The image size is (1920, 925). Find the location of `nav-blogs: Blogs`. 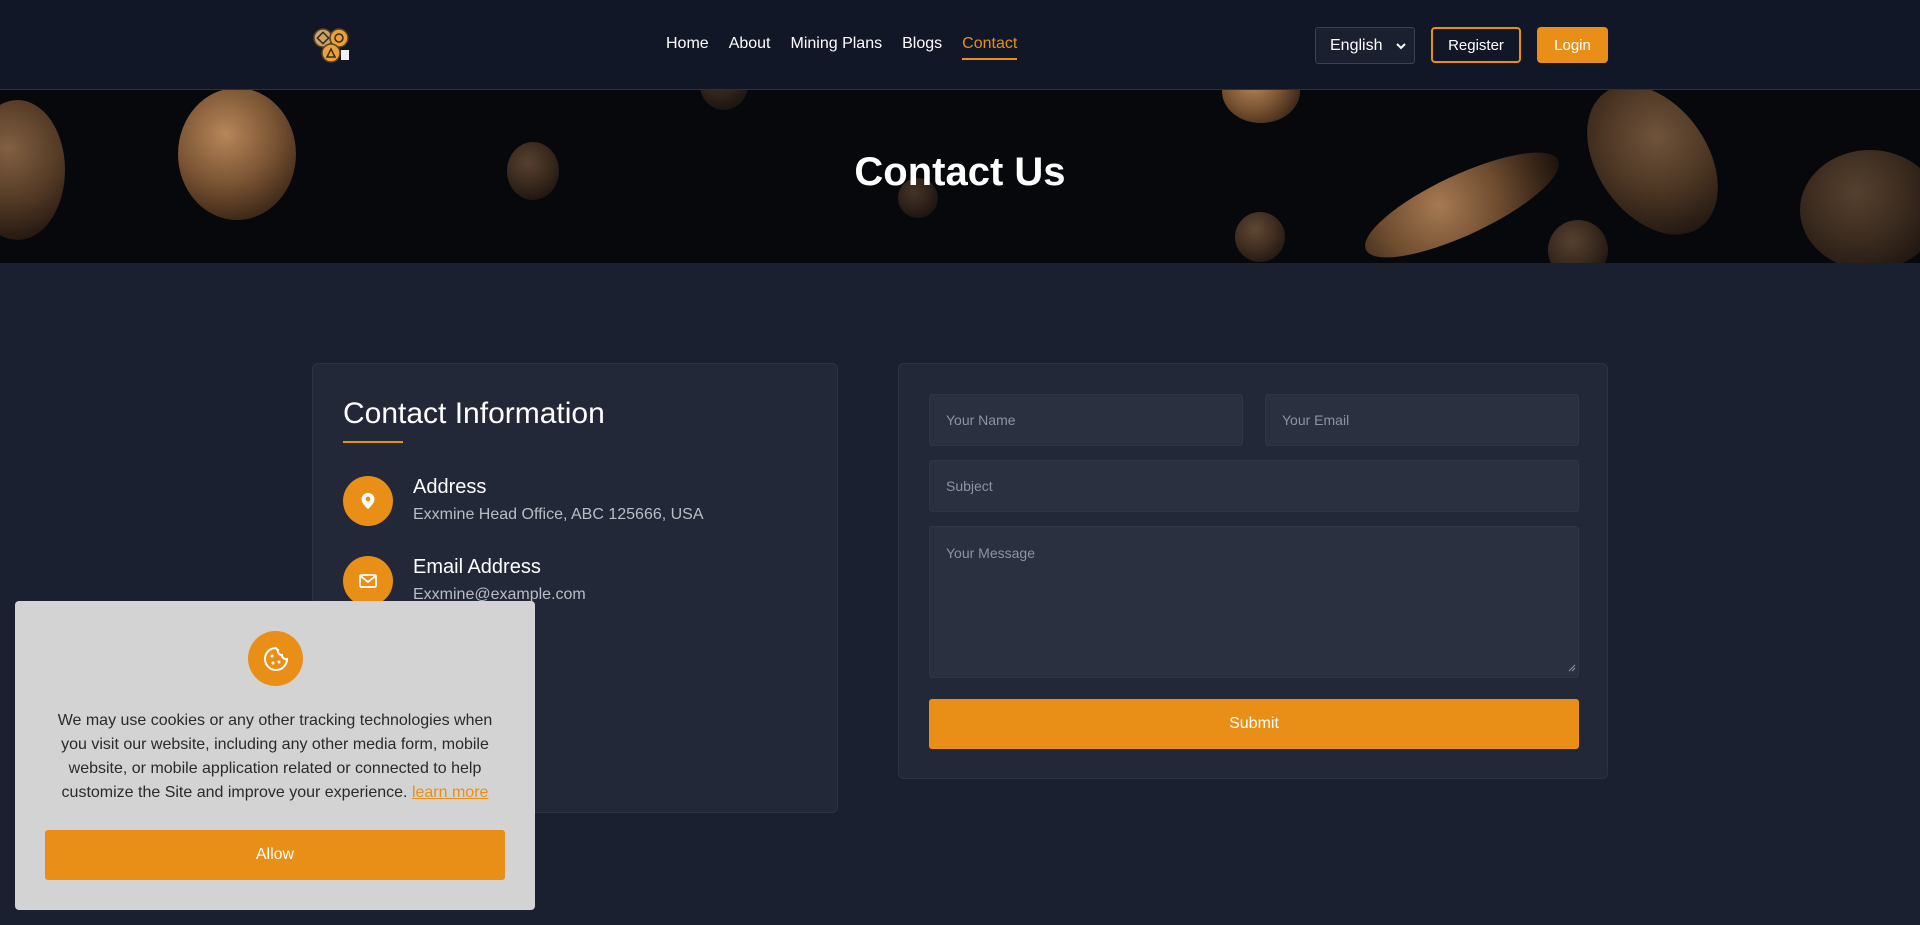

nav-blogs: Blogs is located at coordinates (922, 47).